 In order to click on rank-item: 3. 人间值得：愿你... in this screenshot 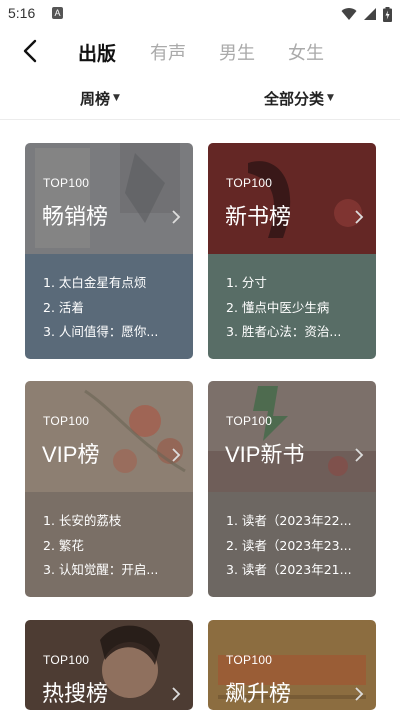, I will do `click(115, 333)`.